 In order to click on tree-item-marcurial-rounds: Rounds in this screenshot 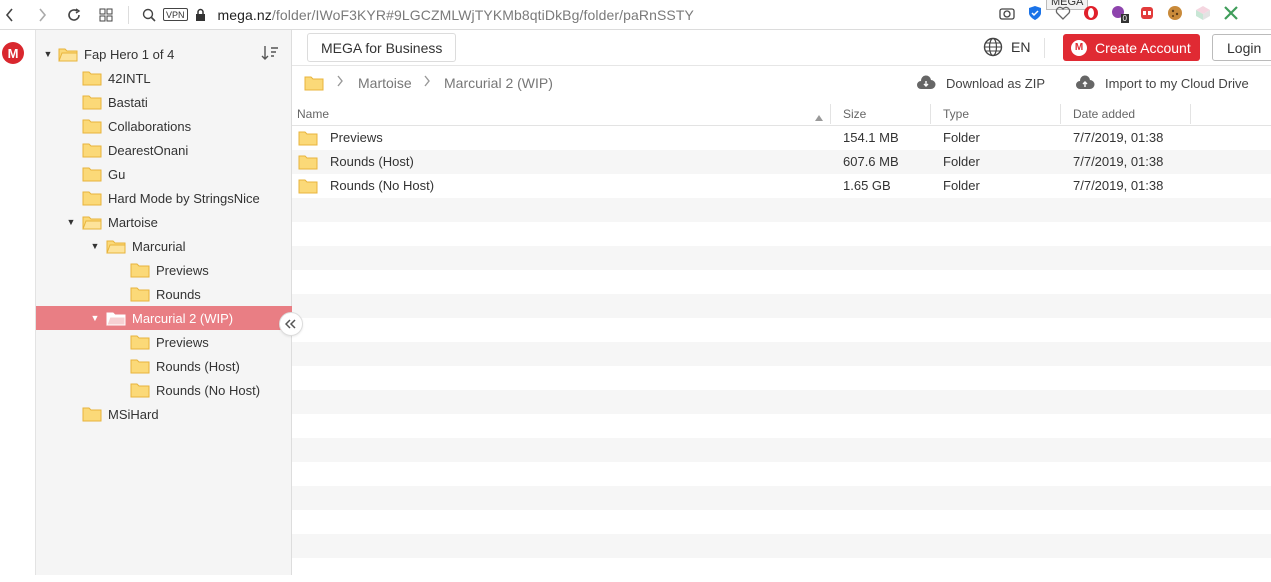, I will do `click(164, 294)`.